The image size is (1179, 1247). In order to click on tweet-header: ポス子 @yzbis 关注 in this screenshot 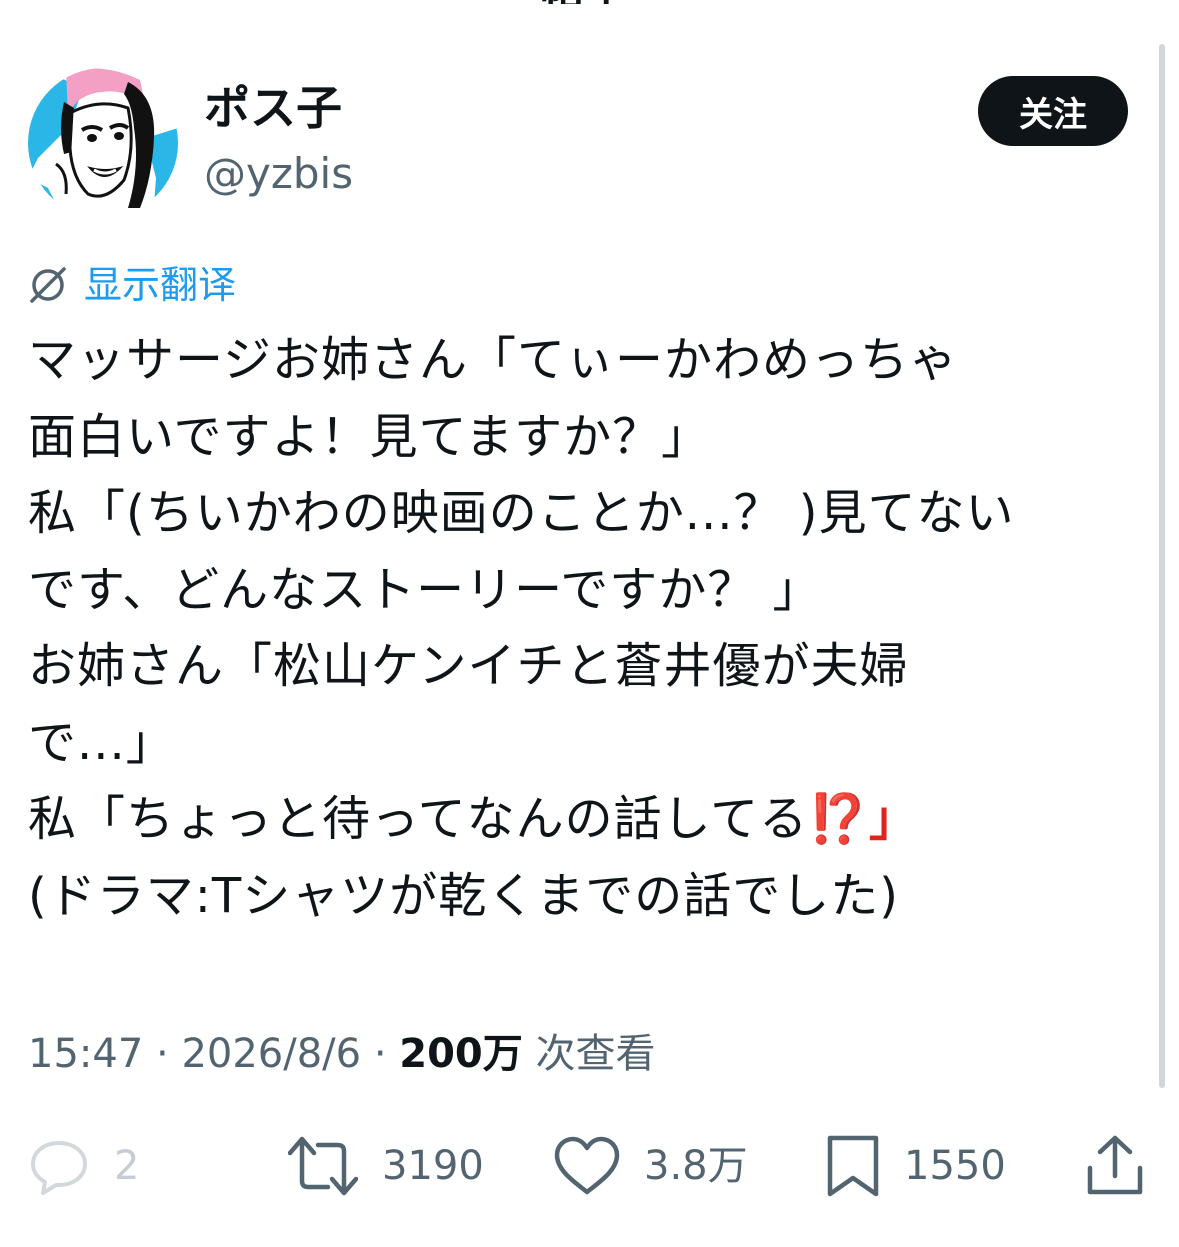, I will do `click(583, 143)`.